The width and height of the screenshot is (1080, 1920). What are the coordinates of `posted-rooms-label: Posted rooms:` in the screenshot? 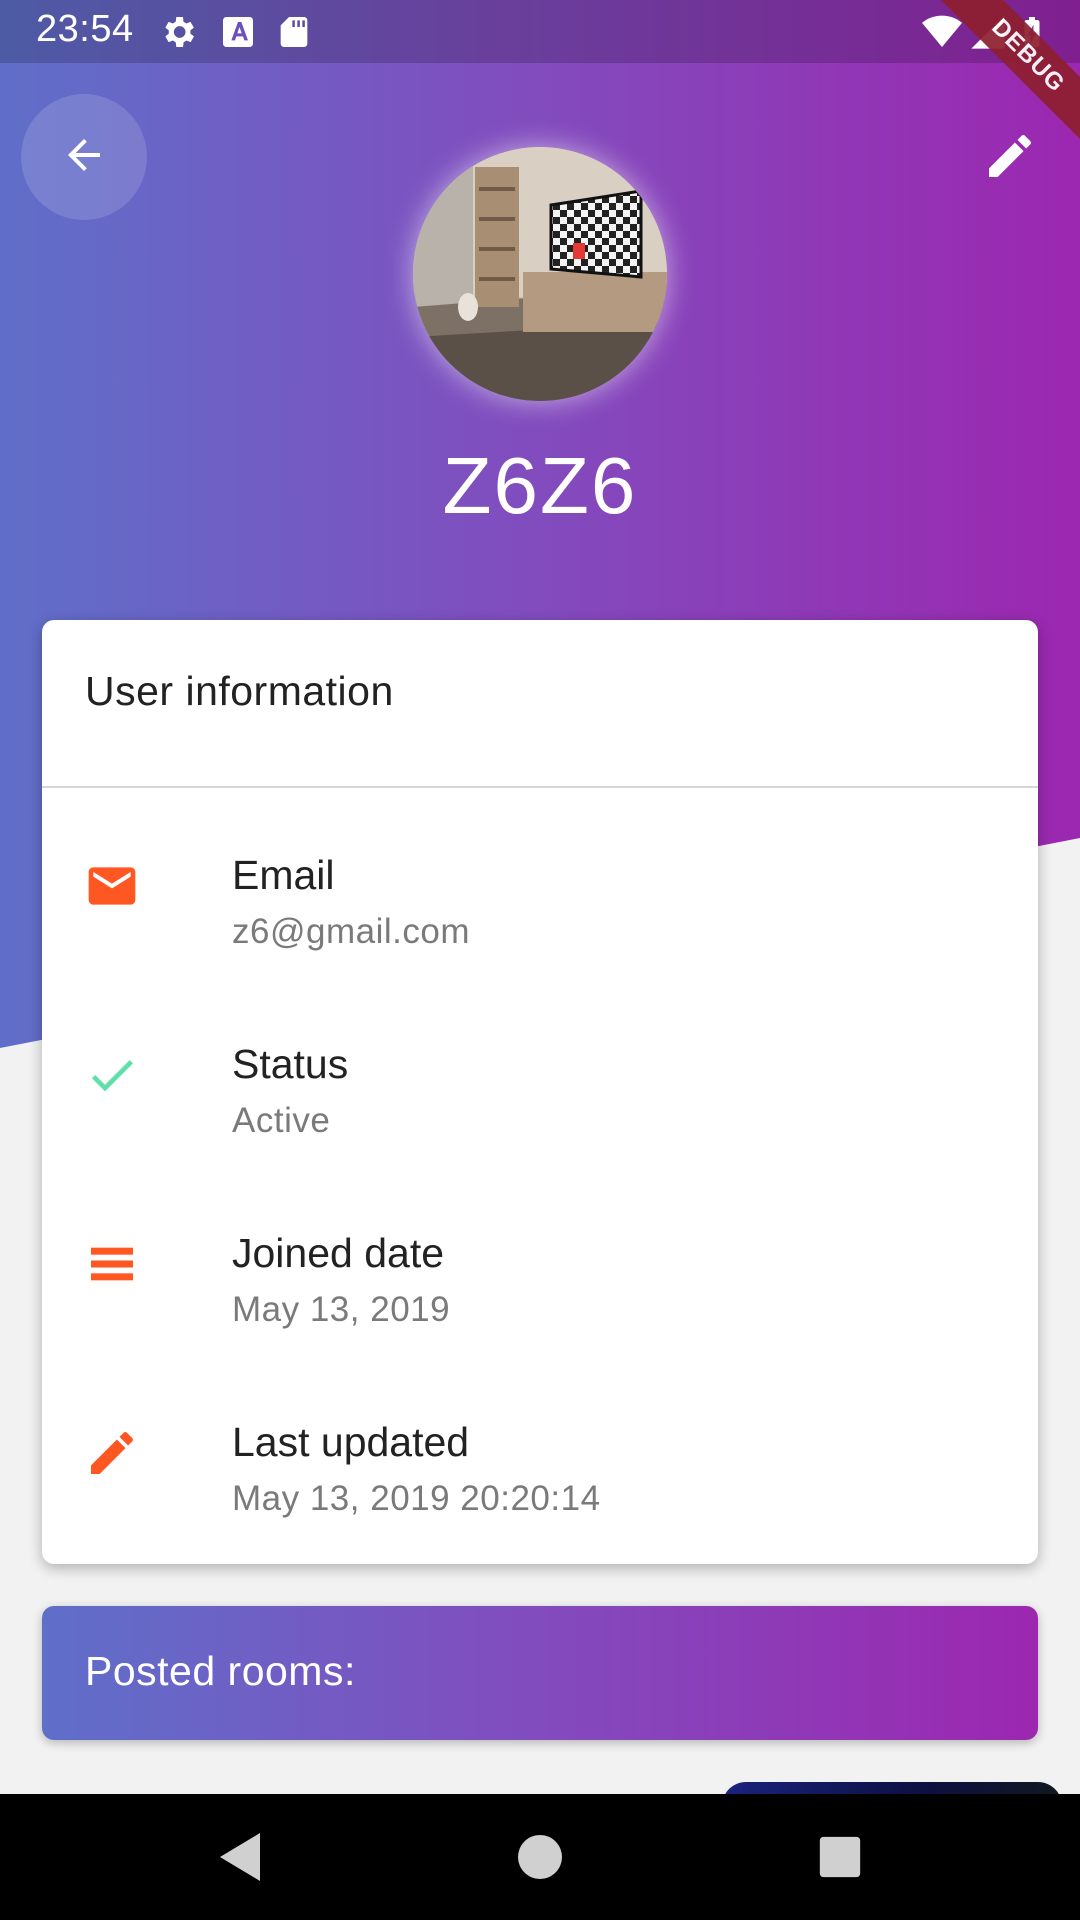 It's located at (220, 1671).